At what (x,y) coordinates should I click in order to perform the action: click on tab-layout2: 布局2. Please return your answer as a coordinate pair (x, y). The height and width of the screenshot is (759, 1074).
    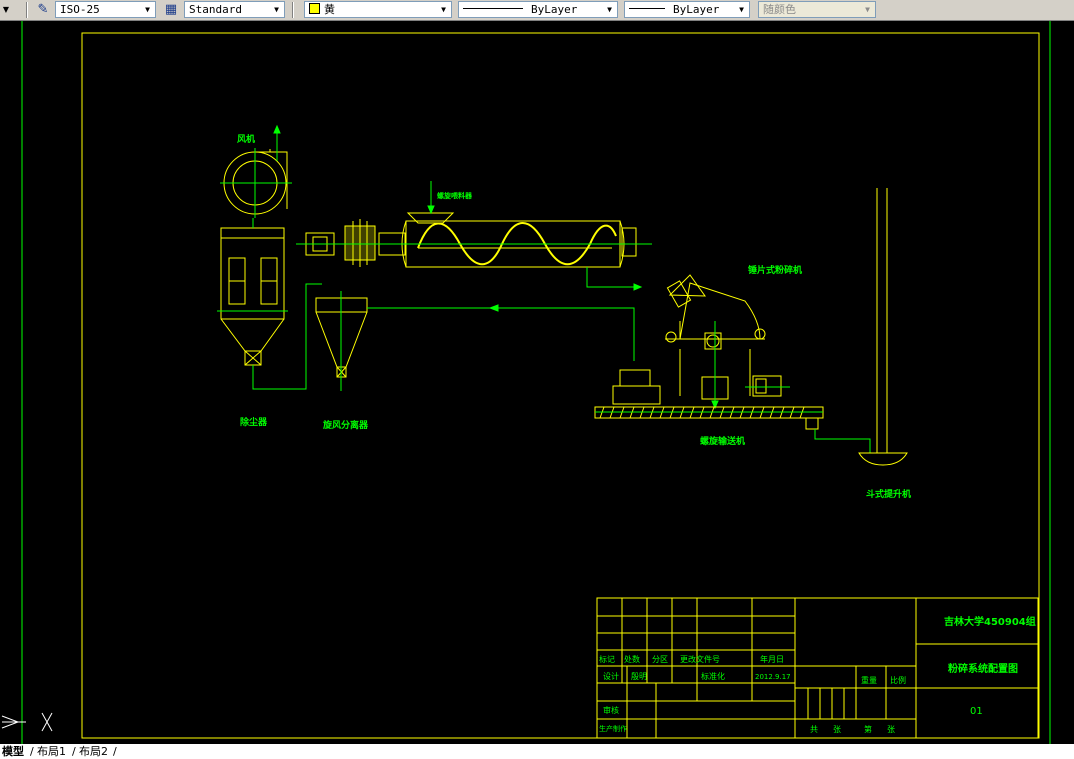
    Looking at the image, I should click on (93, 751).